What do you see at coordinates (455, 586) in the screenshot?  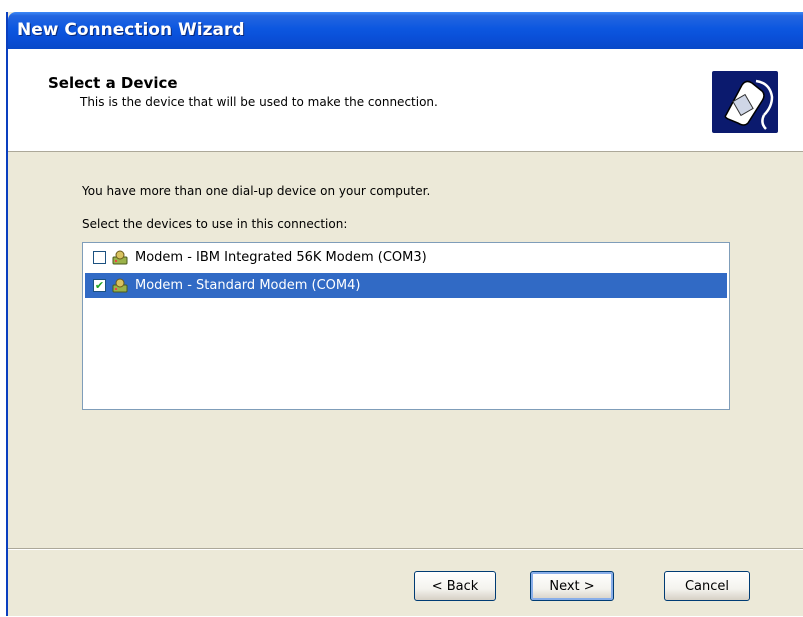 I see `back-button: < Back` at bounding box center [455, 586].